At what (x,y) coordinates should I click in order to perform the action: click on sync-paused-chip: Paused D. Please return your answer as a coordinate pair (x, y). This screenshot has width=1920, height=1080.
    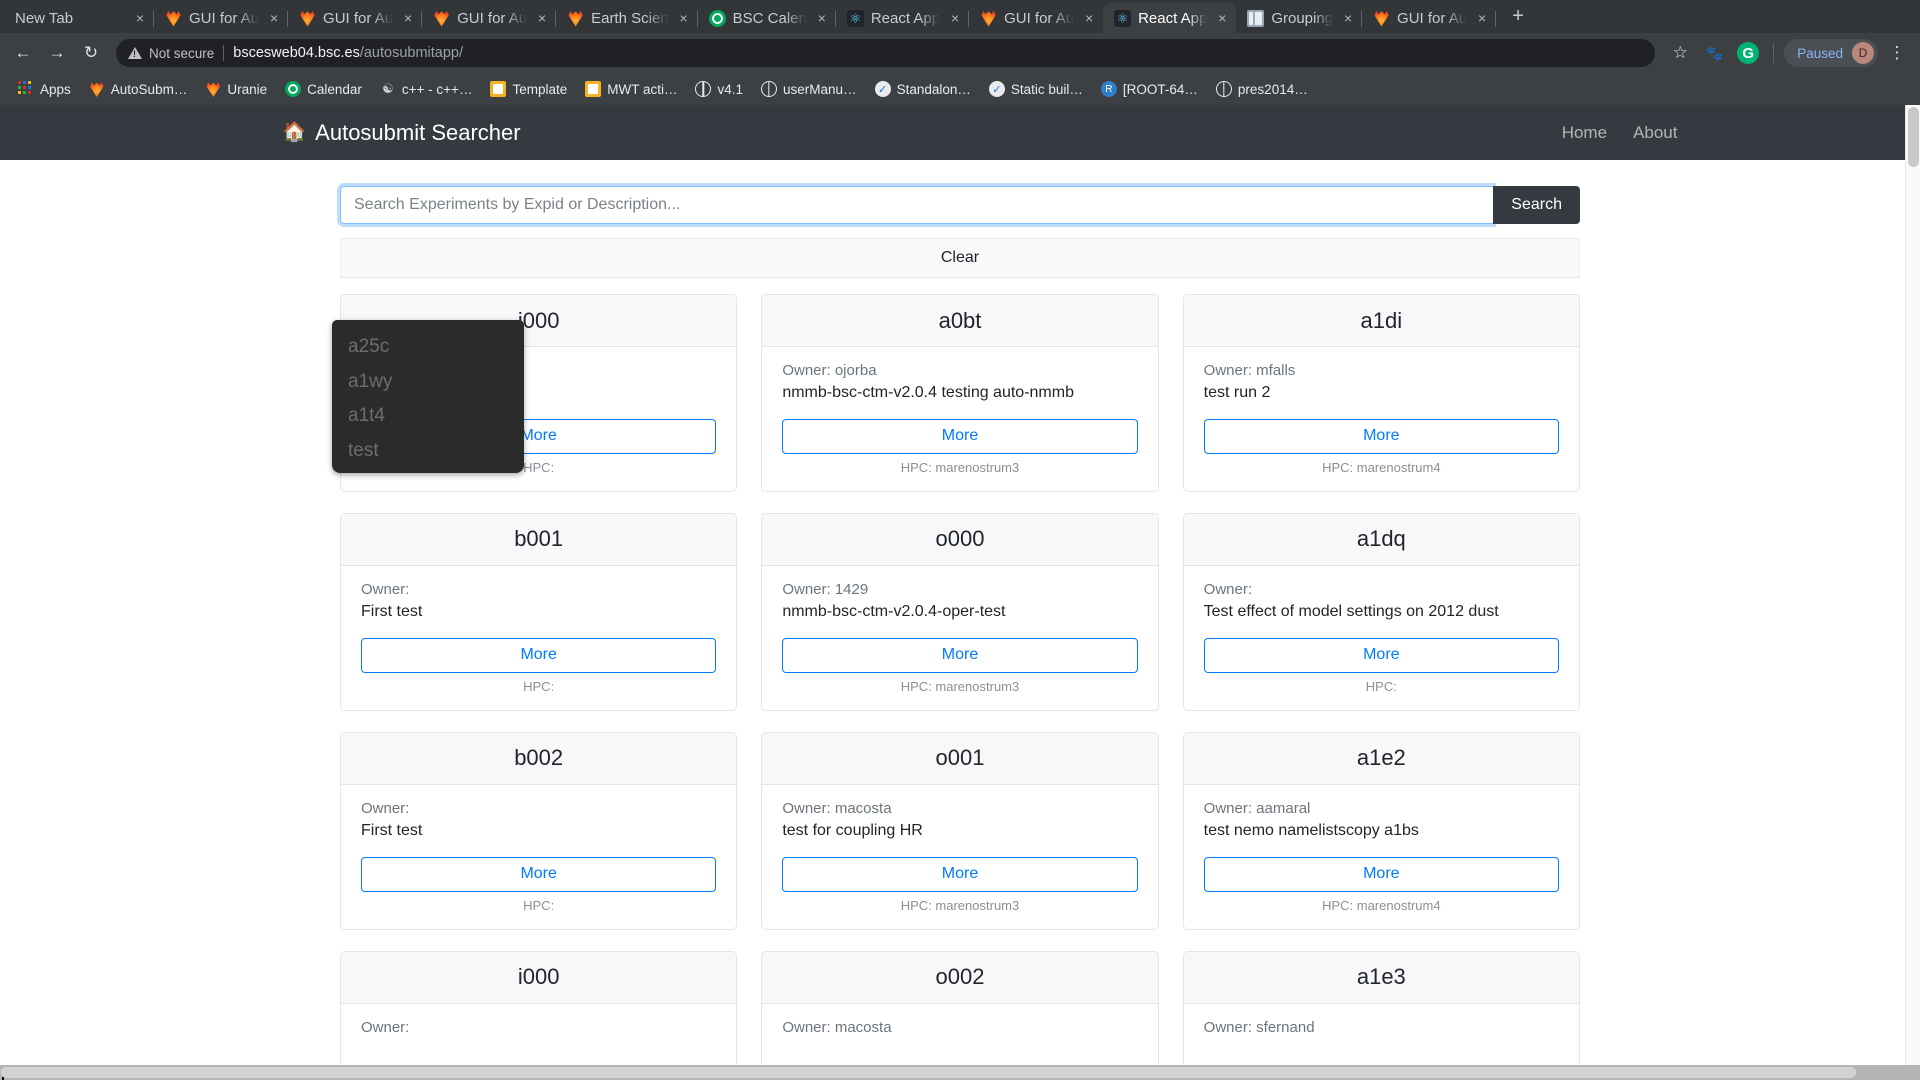
    Looking at the image, I should click on (1831, 53).